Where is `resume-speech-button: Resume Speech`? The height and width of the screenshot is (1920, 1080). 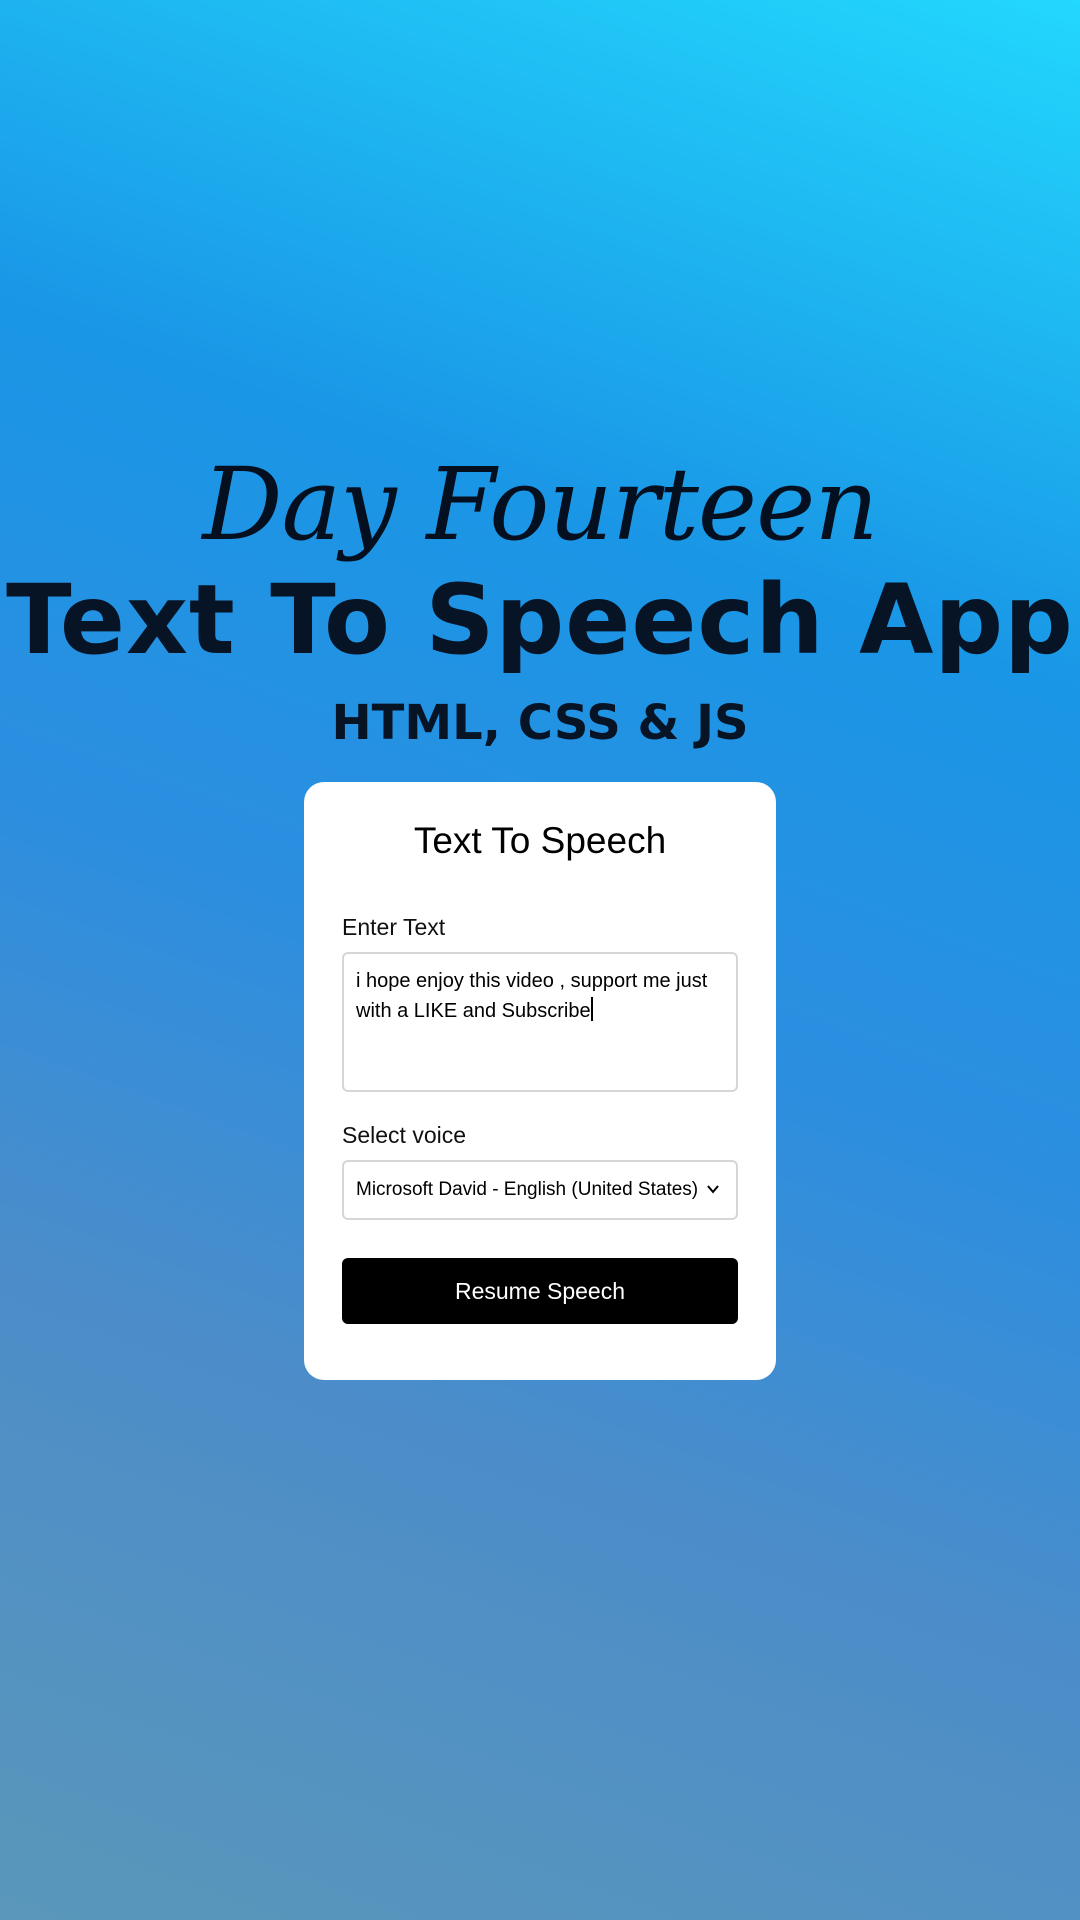 resume-speech-button: Resume Speech is located at coordinates (540, 1291).